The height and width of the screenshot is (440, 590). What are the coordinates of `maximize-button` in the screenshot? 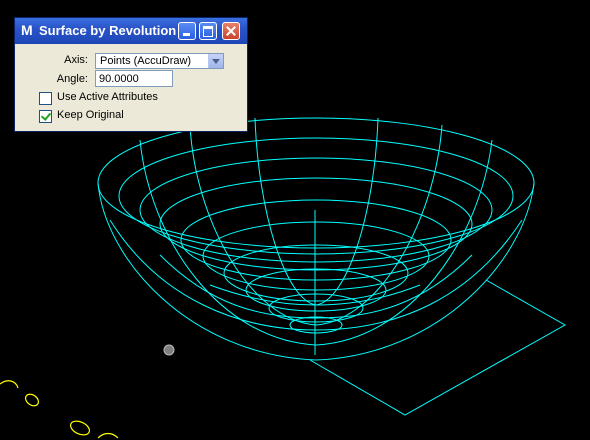 It's located at (208, 31).